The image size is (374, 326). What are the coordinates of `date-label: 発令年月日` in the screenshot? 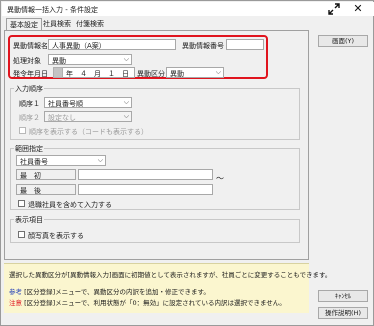 It's located at (30, 74).